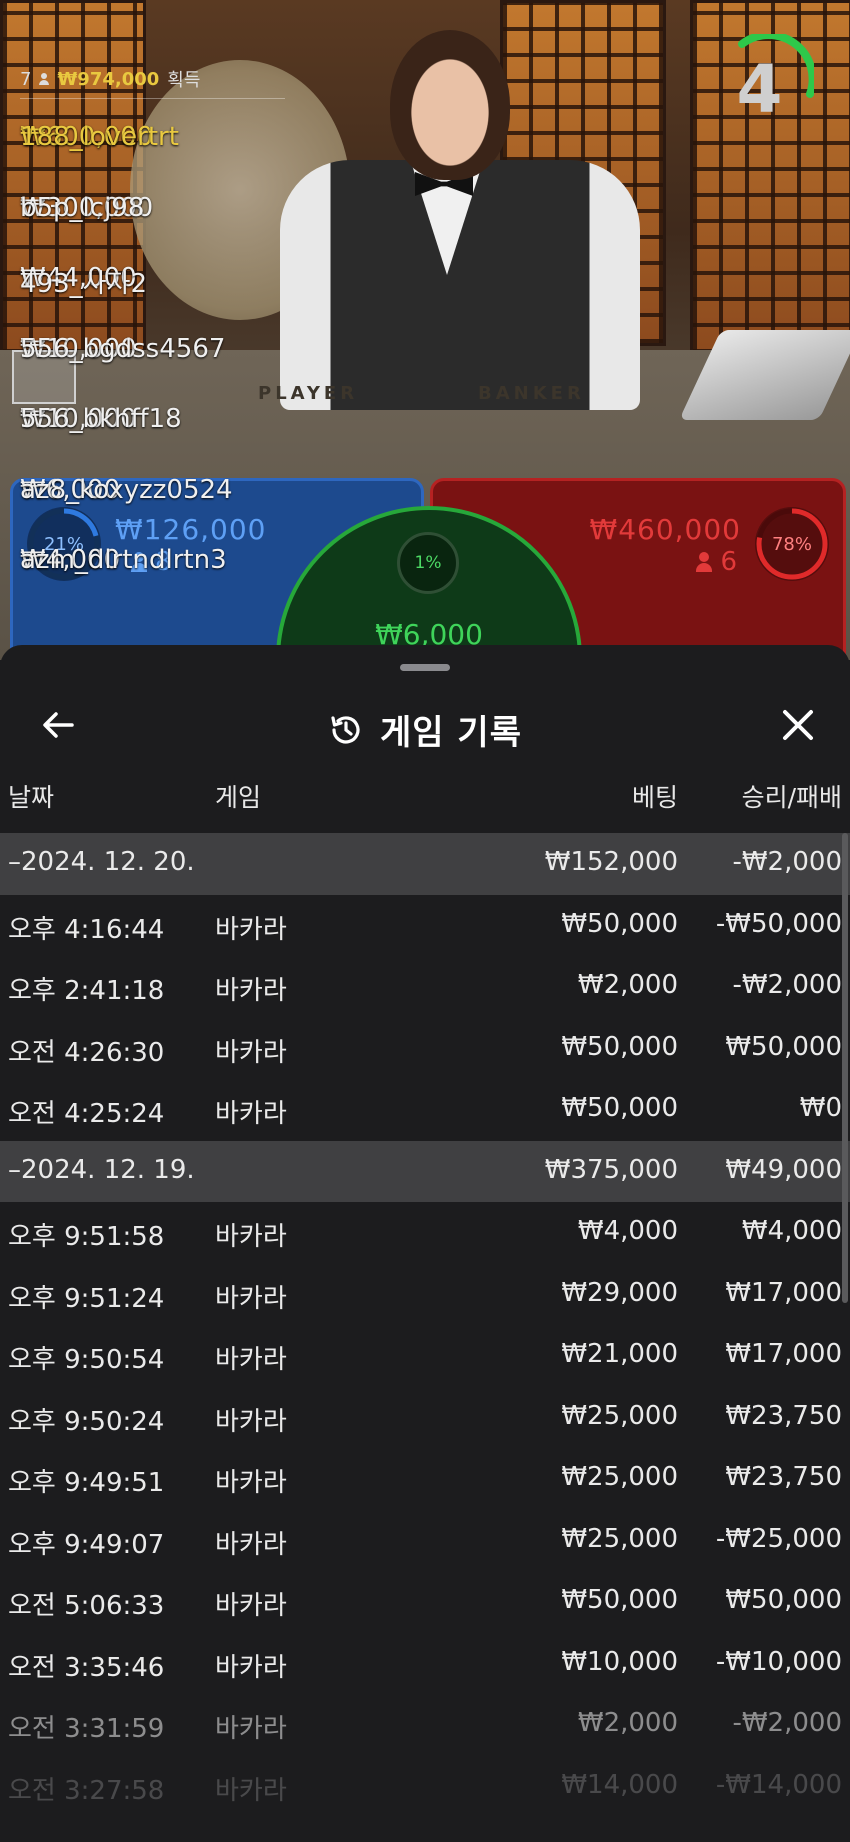  I want to click on winner-row: ₩44,000 493_사자2, so click(152, 280).